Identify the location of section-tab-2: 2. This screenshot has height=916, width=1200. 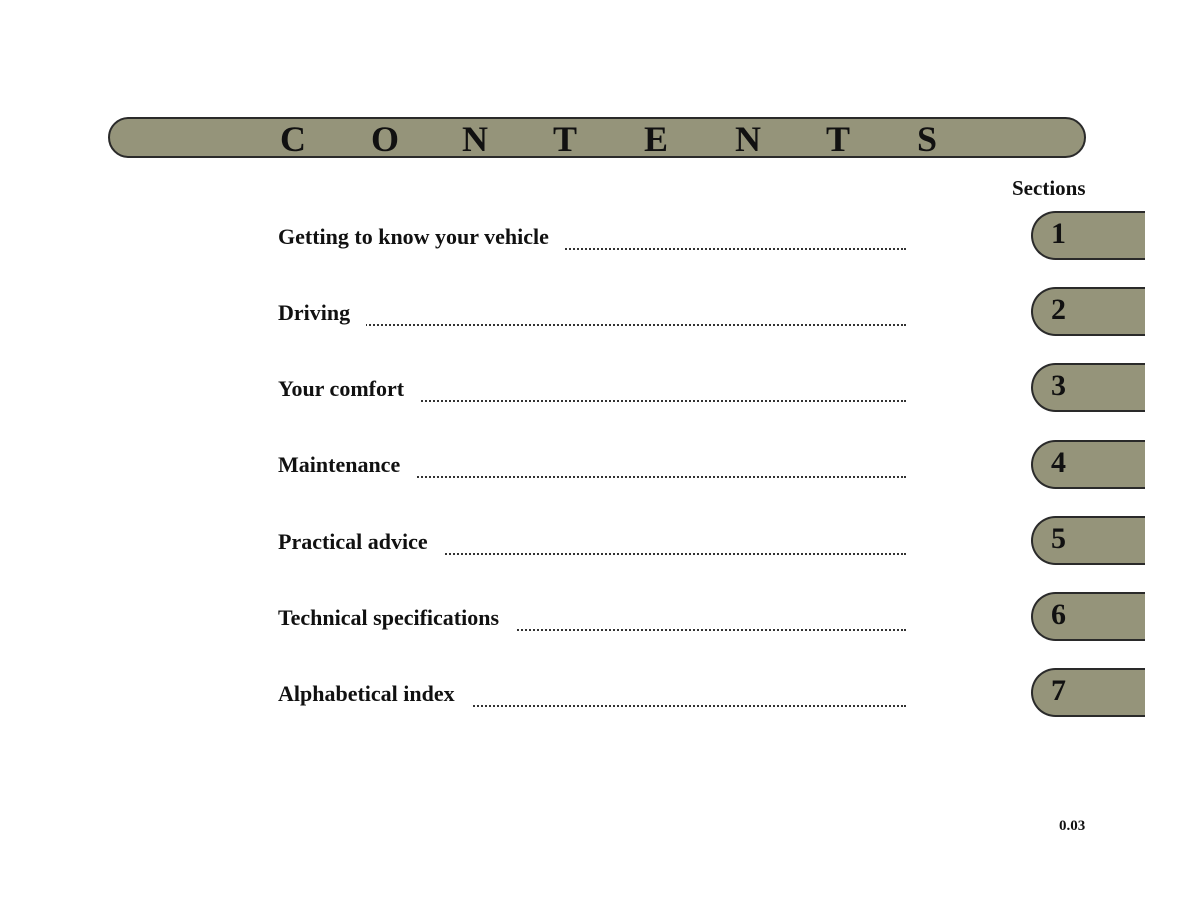
(1088, 311).